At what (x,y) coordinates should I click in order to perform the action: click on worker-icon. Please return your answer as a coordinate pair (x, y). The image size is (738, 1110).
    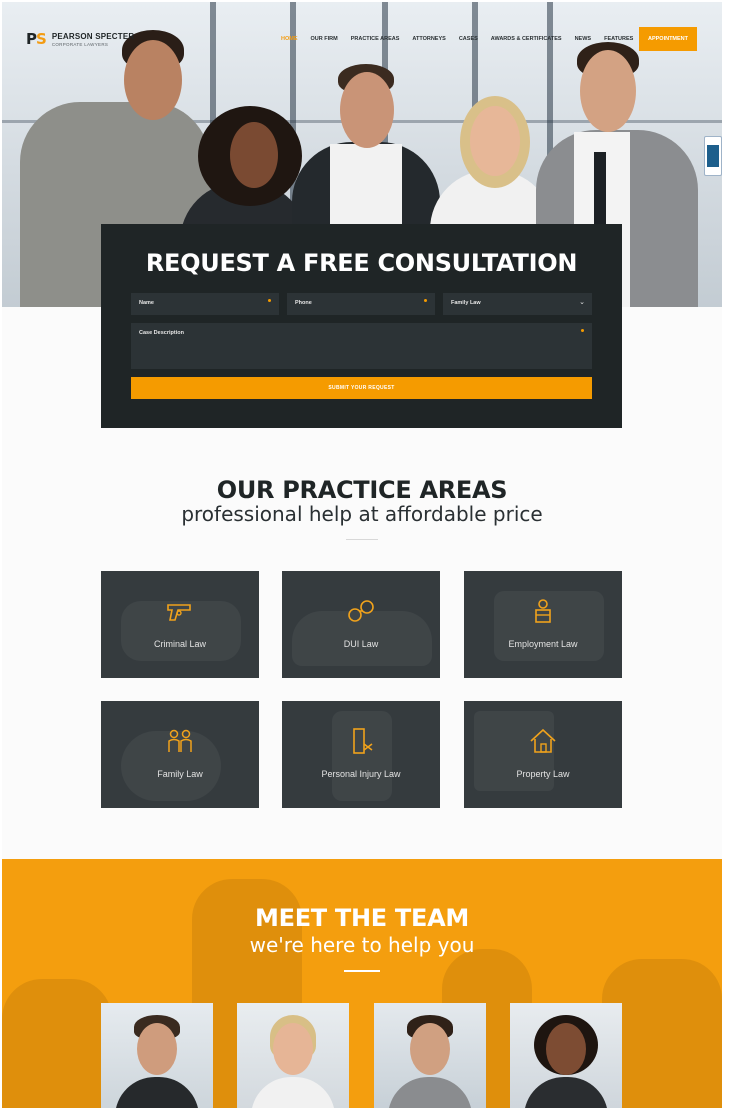
    Looking at the image, I should click on (543, 611).